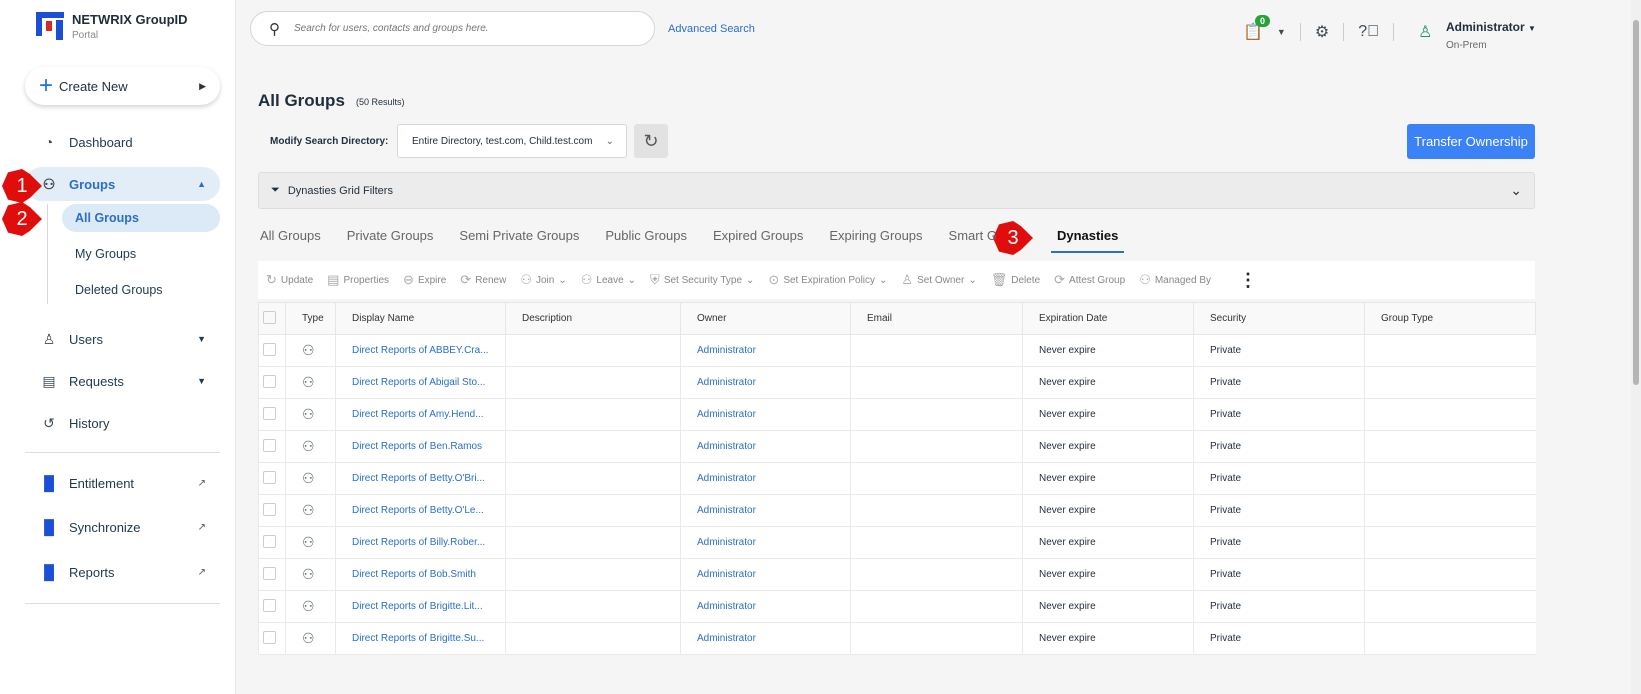  I want to click on label: Properties, so click(366, 280).